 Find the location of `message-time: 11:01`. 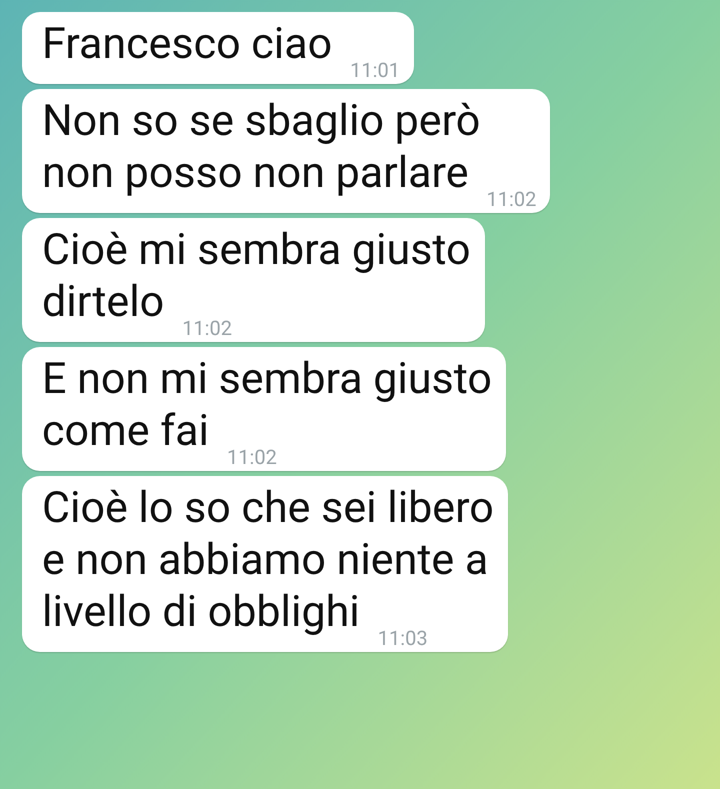

message-time: 11:01 is located at coordinates (375, 70).